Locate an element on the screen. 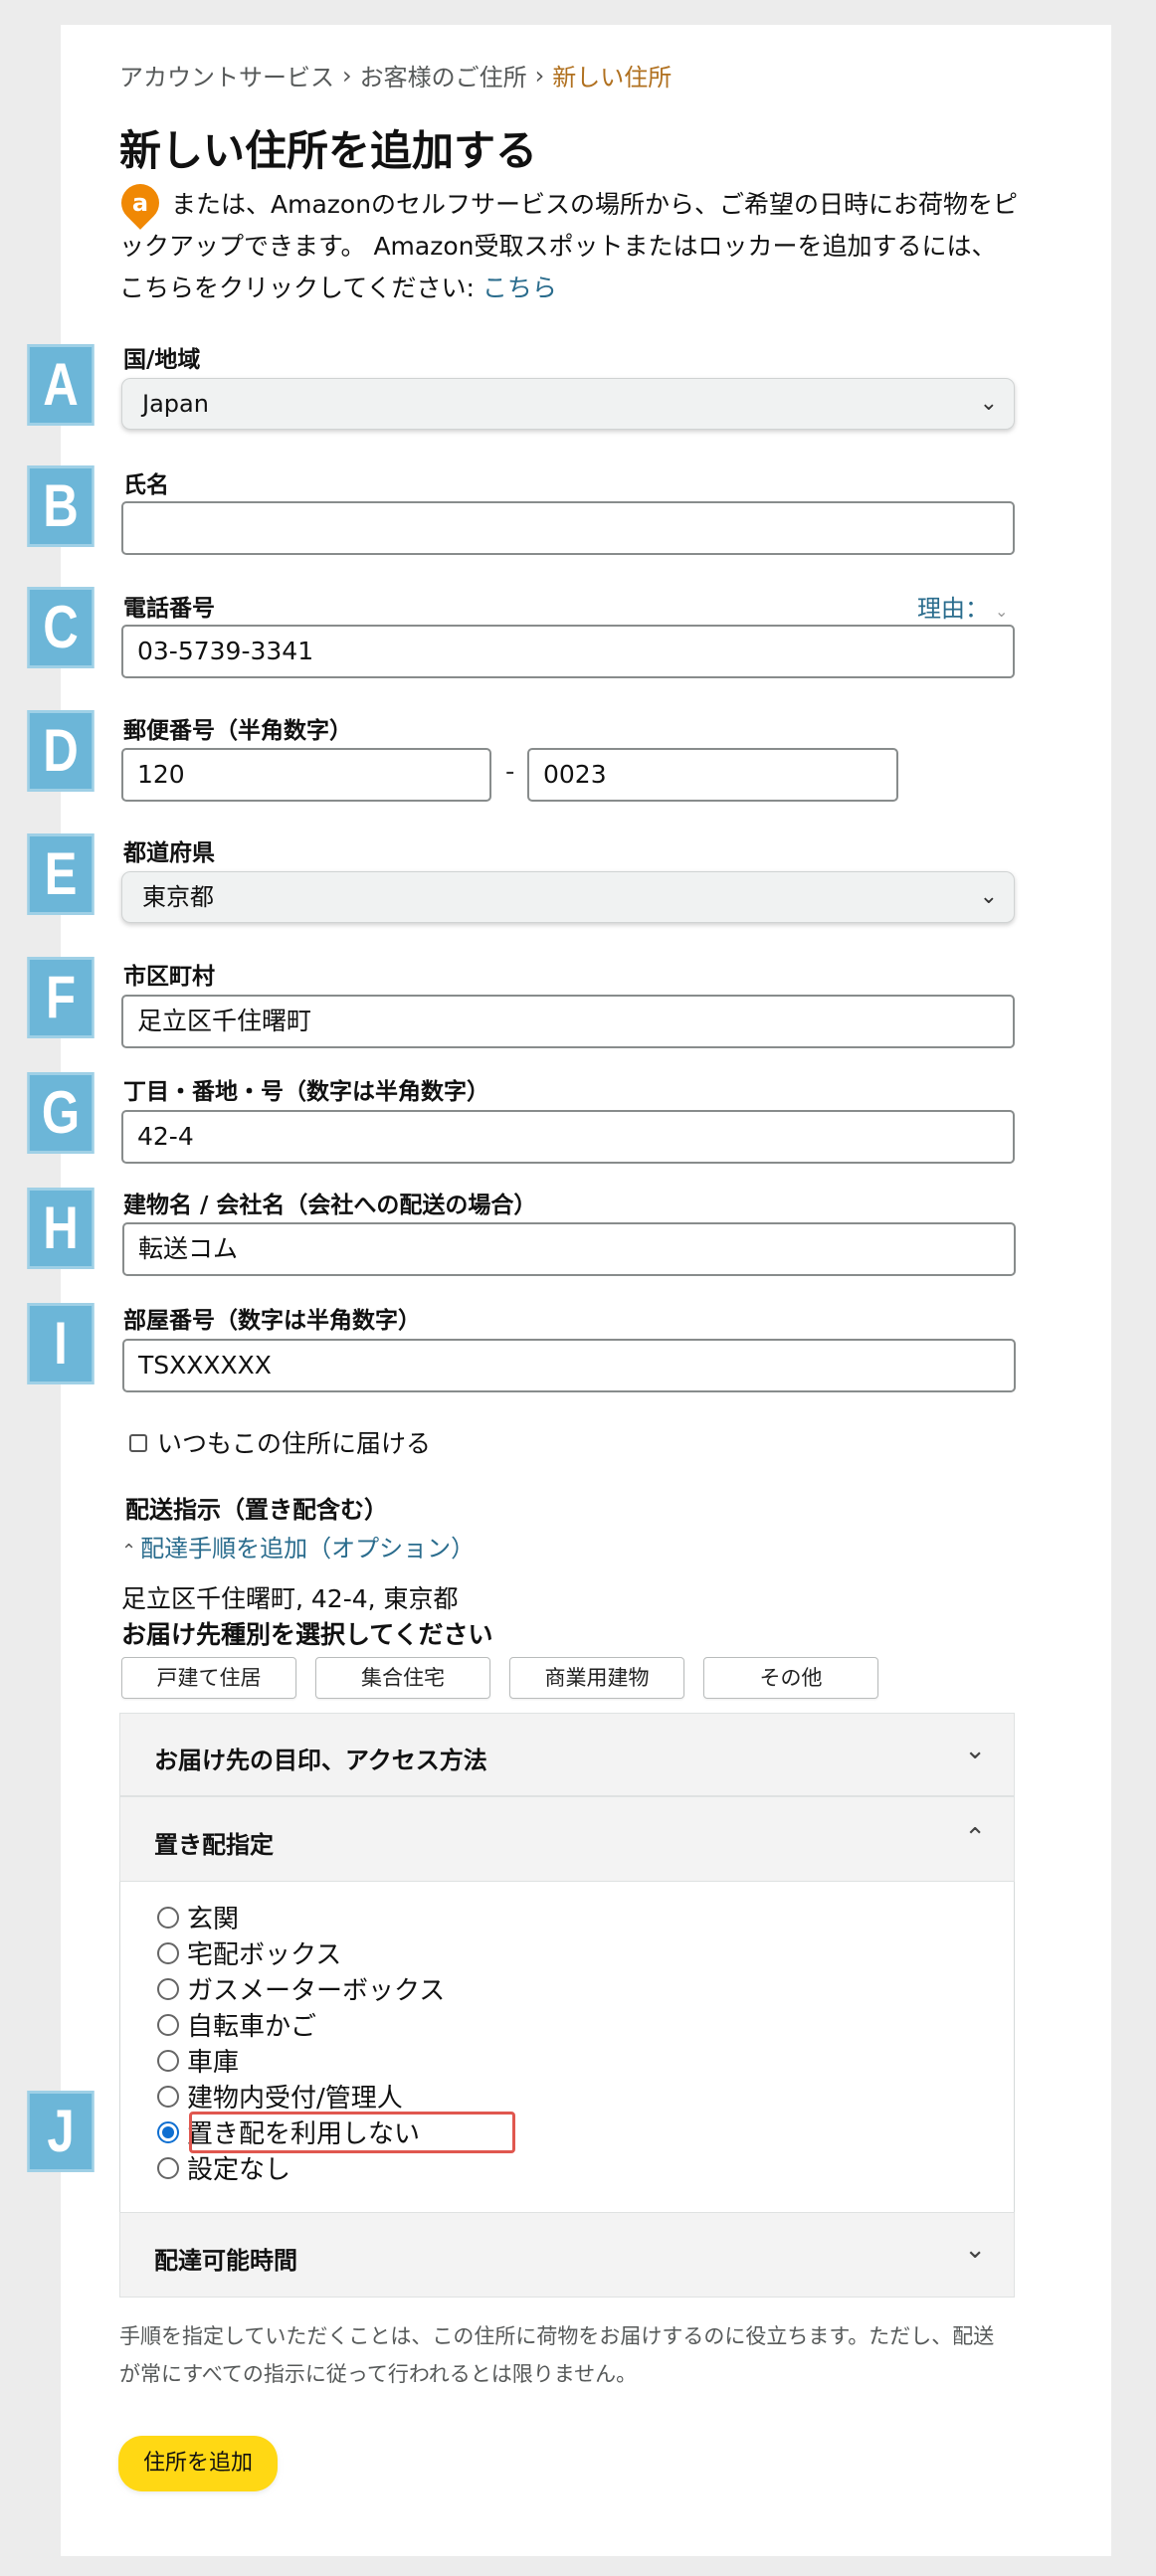 The image size is (1156, 2576). country-value: Japan is located at coordinates (175, 404).